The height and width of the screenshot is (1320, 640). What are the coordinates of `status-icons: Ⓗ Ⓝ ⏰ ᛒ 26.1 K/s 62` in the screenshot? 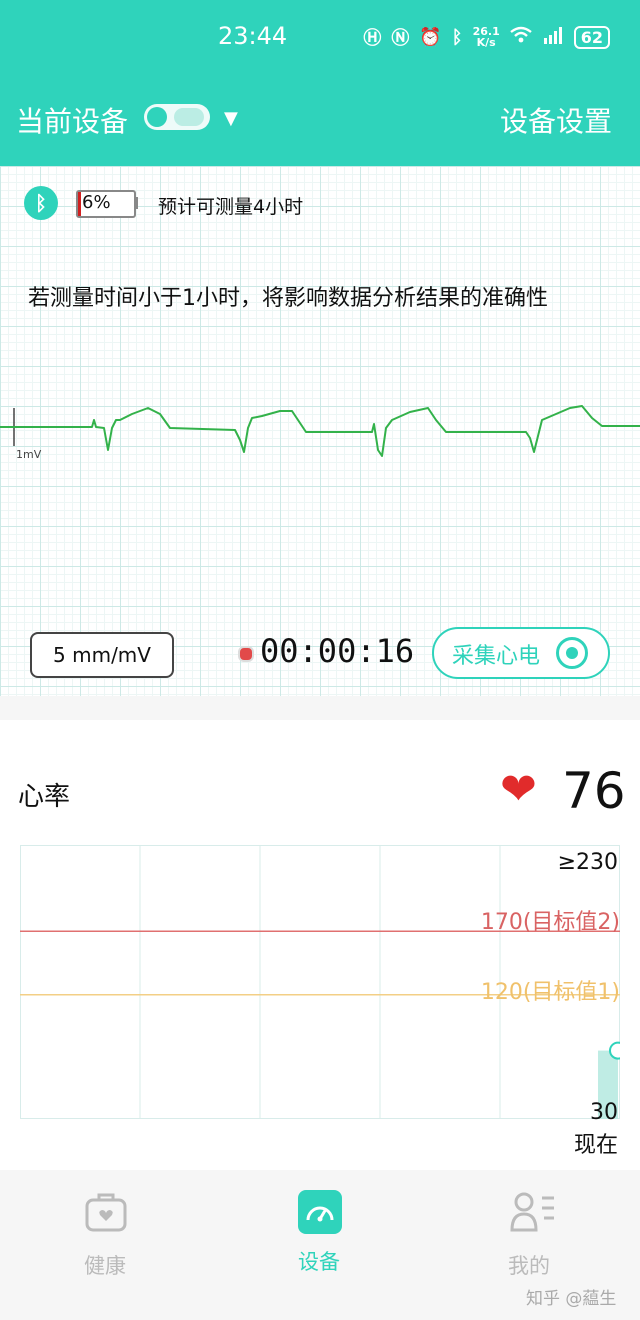 It's located at (486, 37).